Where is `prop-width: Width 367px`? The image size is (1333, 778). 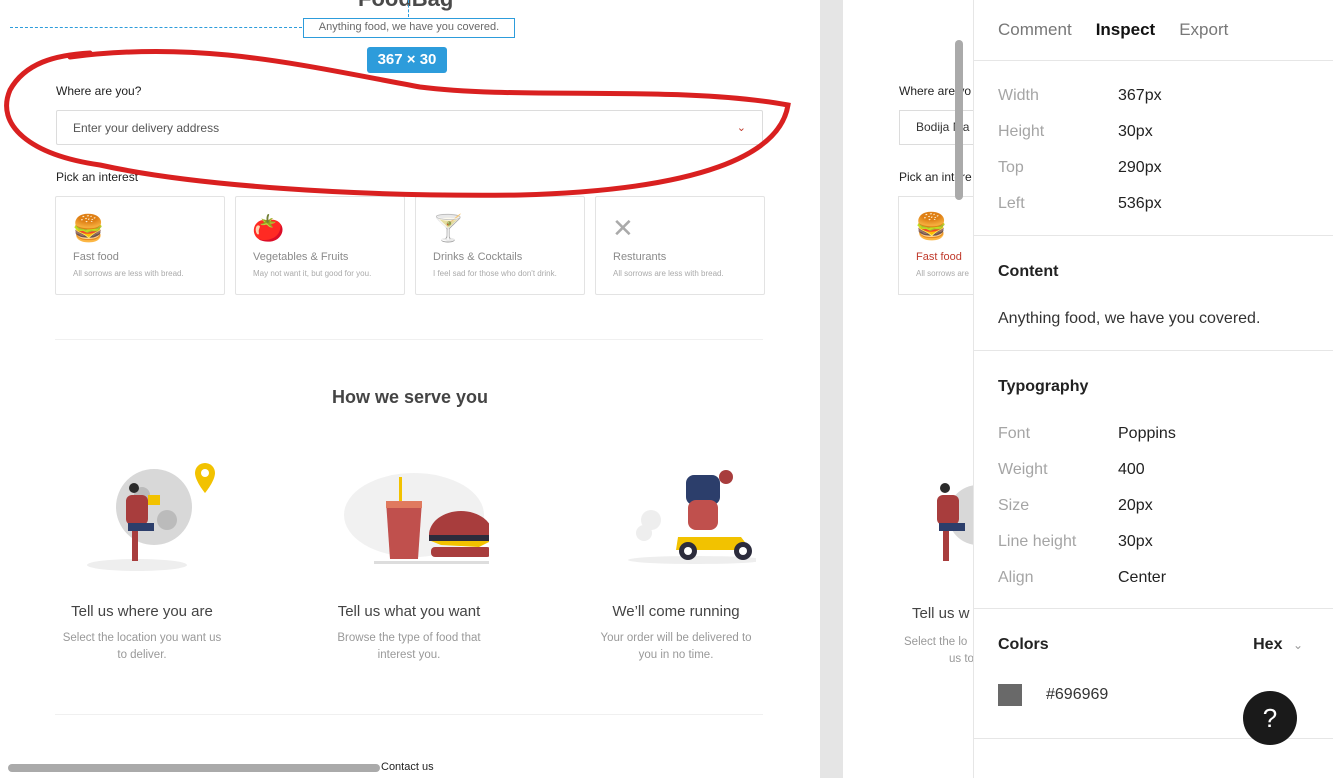 prop-width: Width 367px is located at coordinates (1080, 95).